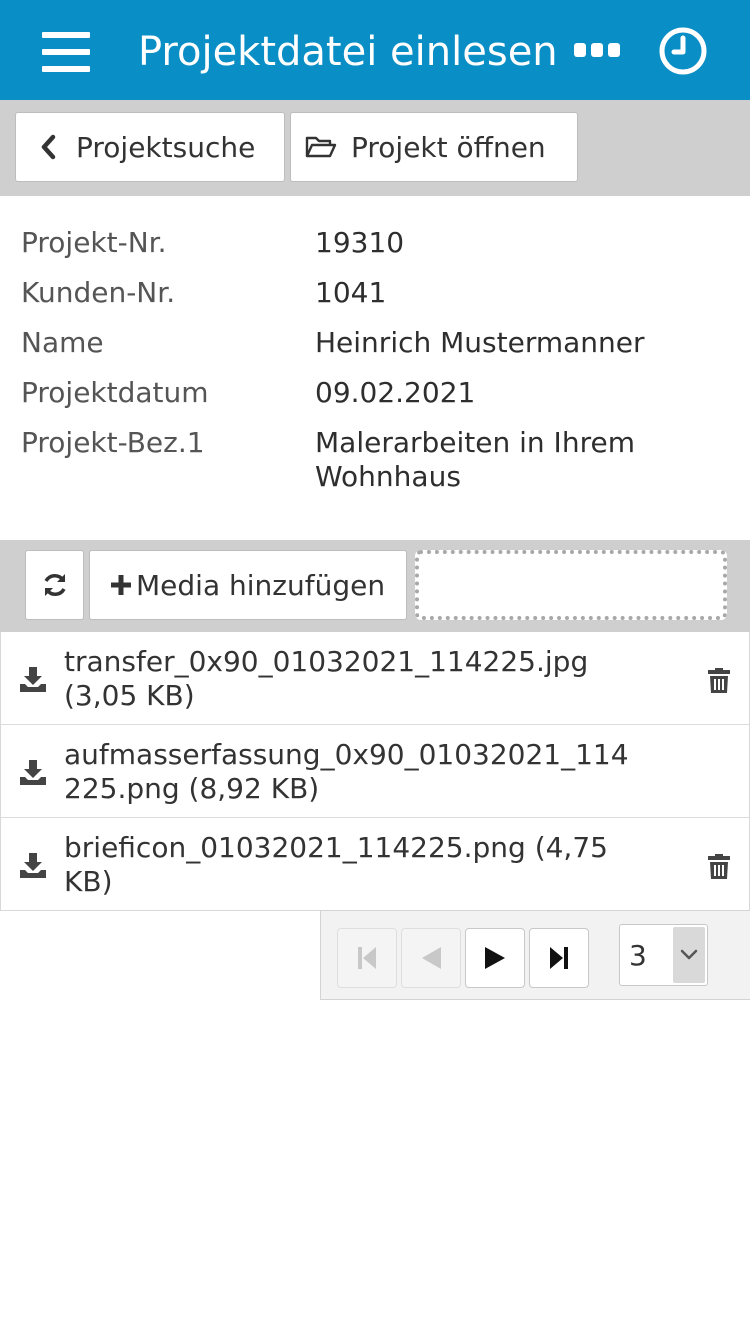 Image resolution: width=750 pixels, height=1334 pixels. Describe the element at coordinates (48, 147) in the screenshot. I see `chevron-left-icon` at that location.